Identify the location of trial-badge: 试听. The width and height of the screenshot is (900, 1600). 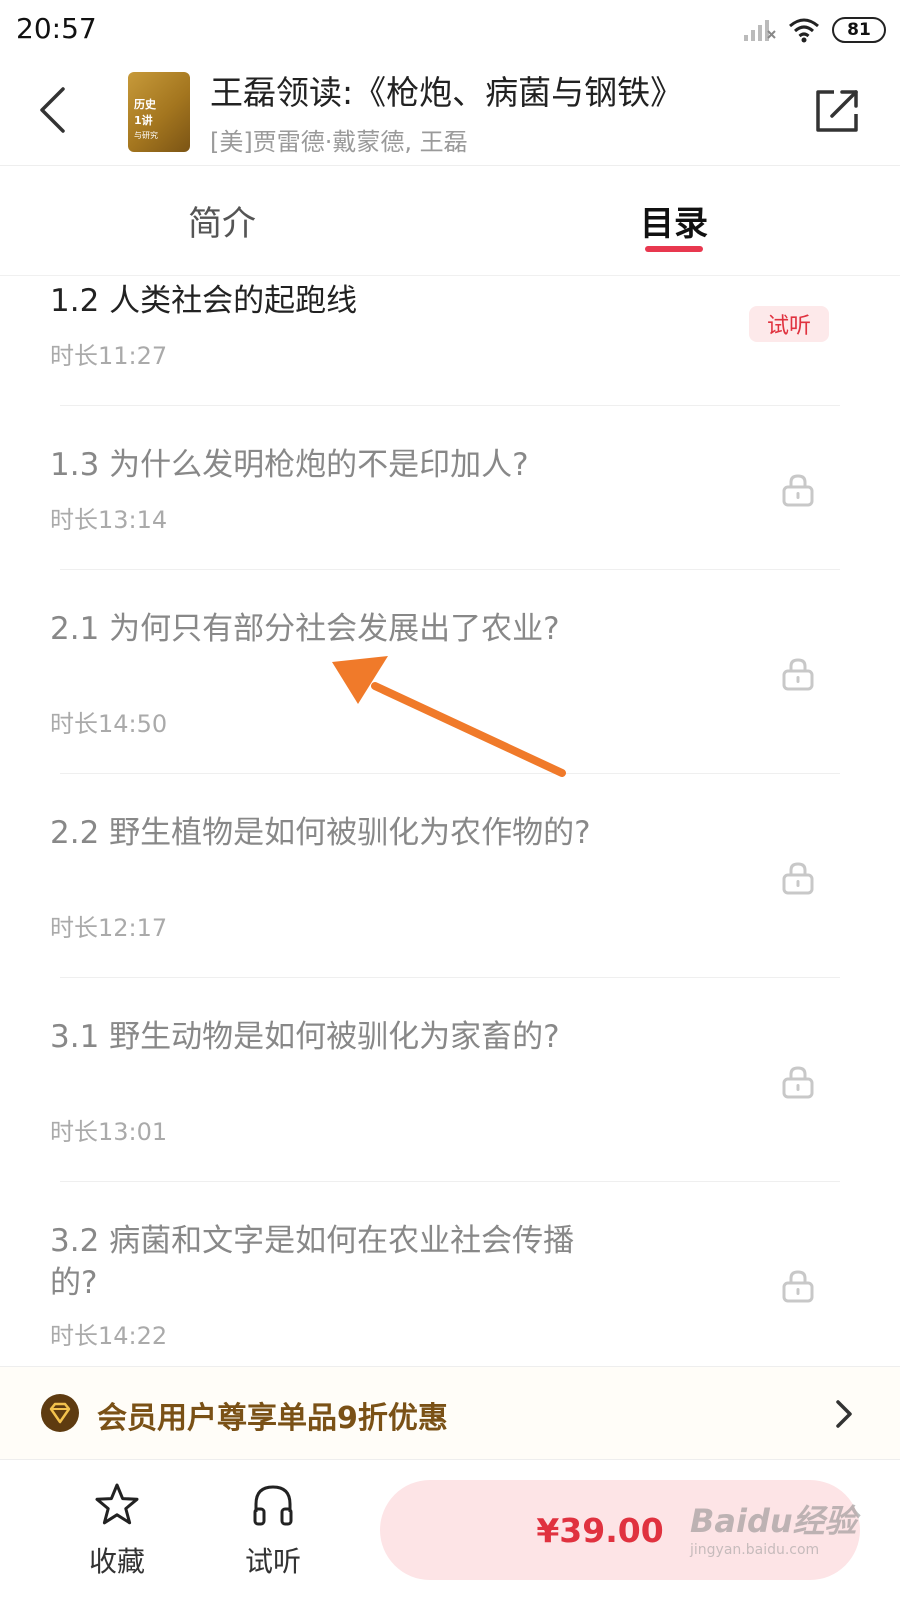
(789, 324).